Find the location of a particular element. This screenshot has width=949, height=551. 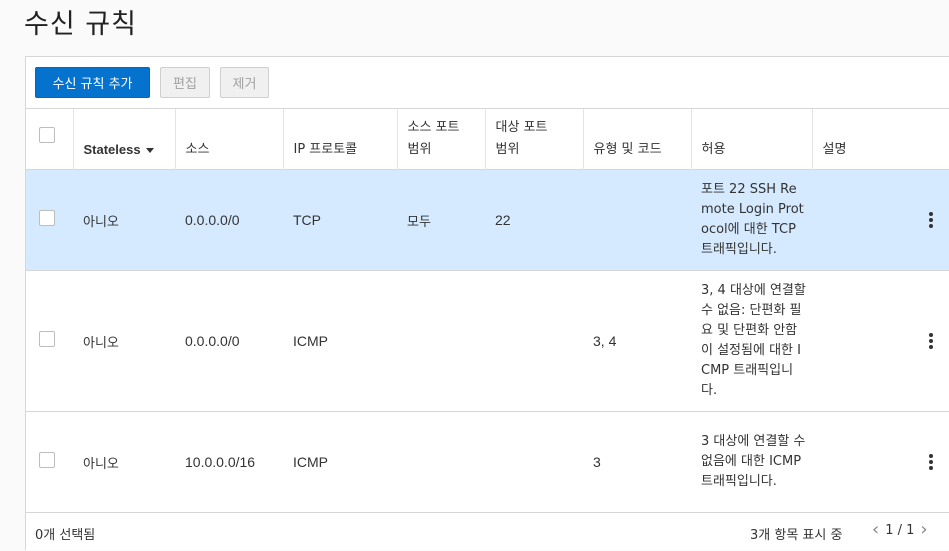

cell-allows: 3 대상에 연결할 수 없음에 대한 ICMP 트래픽입니다. is located at coordinates (751, 462).